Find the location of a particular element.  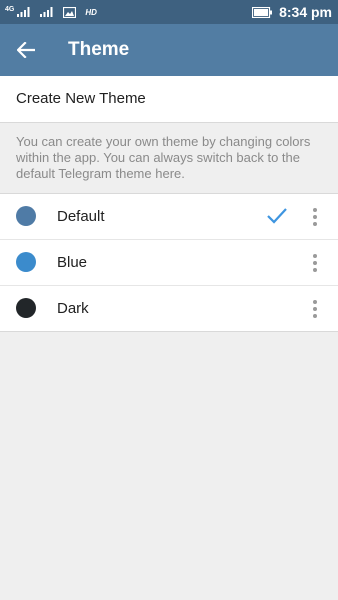

status-left: 4G HD is located at coordinates (51, 12).